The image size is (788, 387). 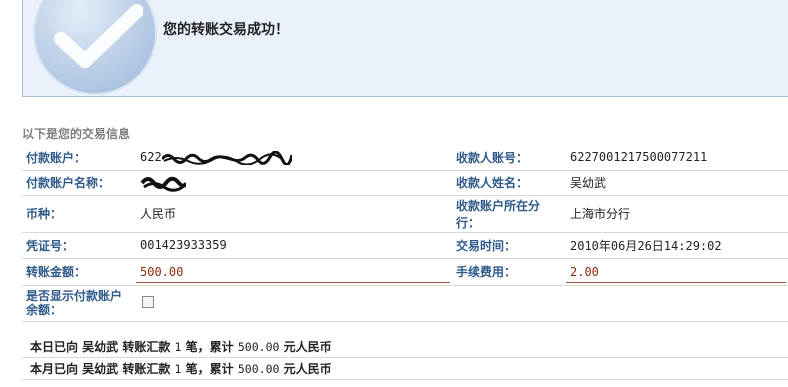 What do you see at coordinates (507, 158) in the screenshot?
I see `payee-account-label: 收款人账号：` at bounding box center [507, 158].